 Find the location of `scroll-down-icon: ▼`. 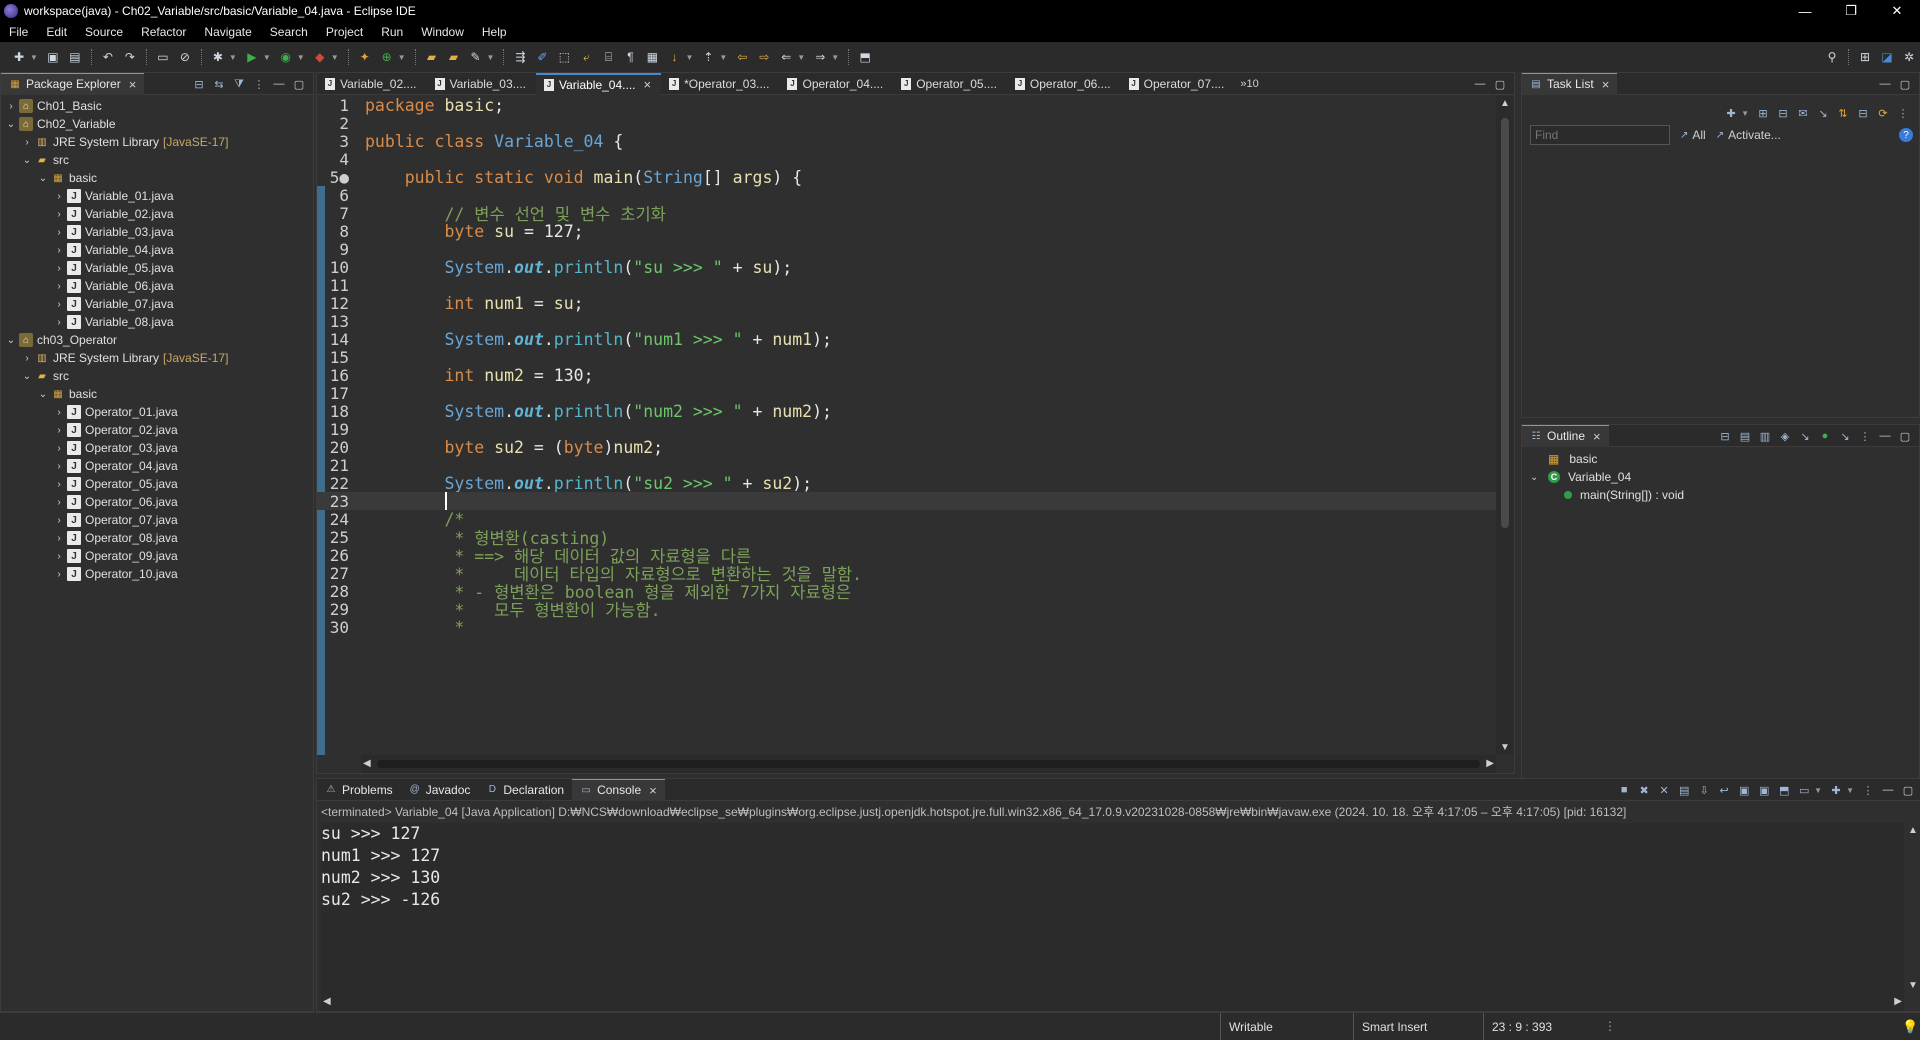

scroll-down-icon: ▼ is located at coordinates (1913, 985).